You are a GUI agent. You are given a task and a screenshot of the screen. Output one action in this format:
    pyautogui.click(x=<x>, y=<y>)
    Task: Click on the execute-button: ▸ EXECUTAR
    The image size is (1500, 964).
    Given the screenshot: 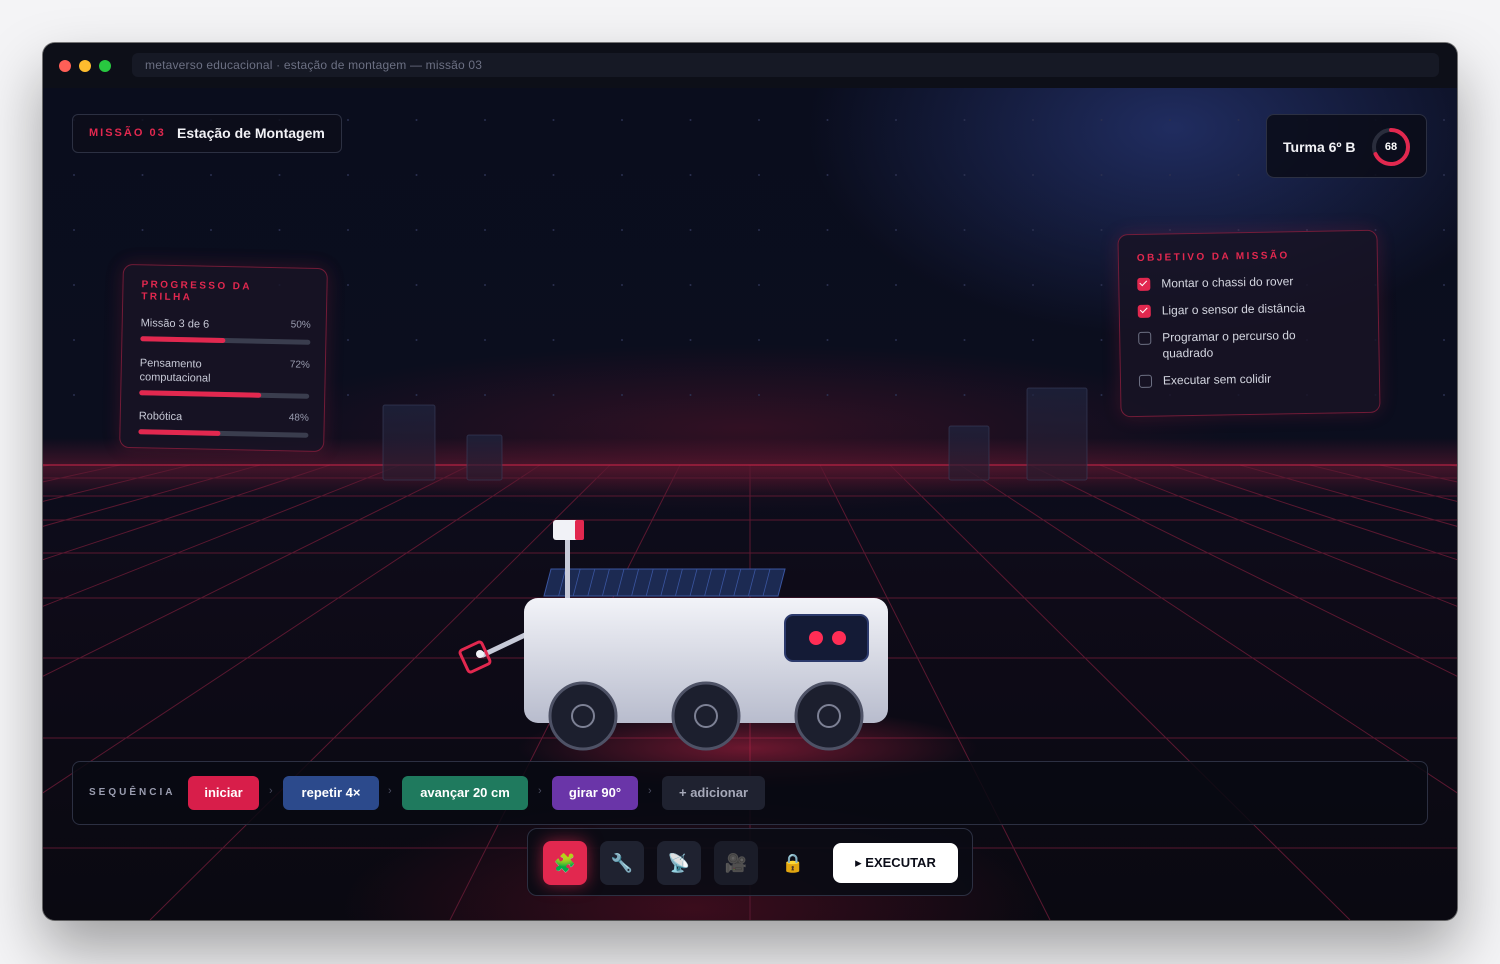 What is the action you would take?
    pyautogui.click(x=895, y=863)
    